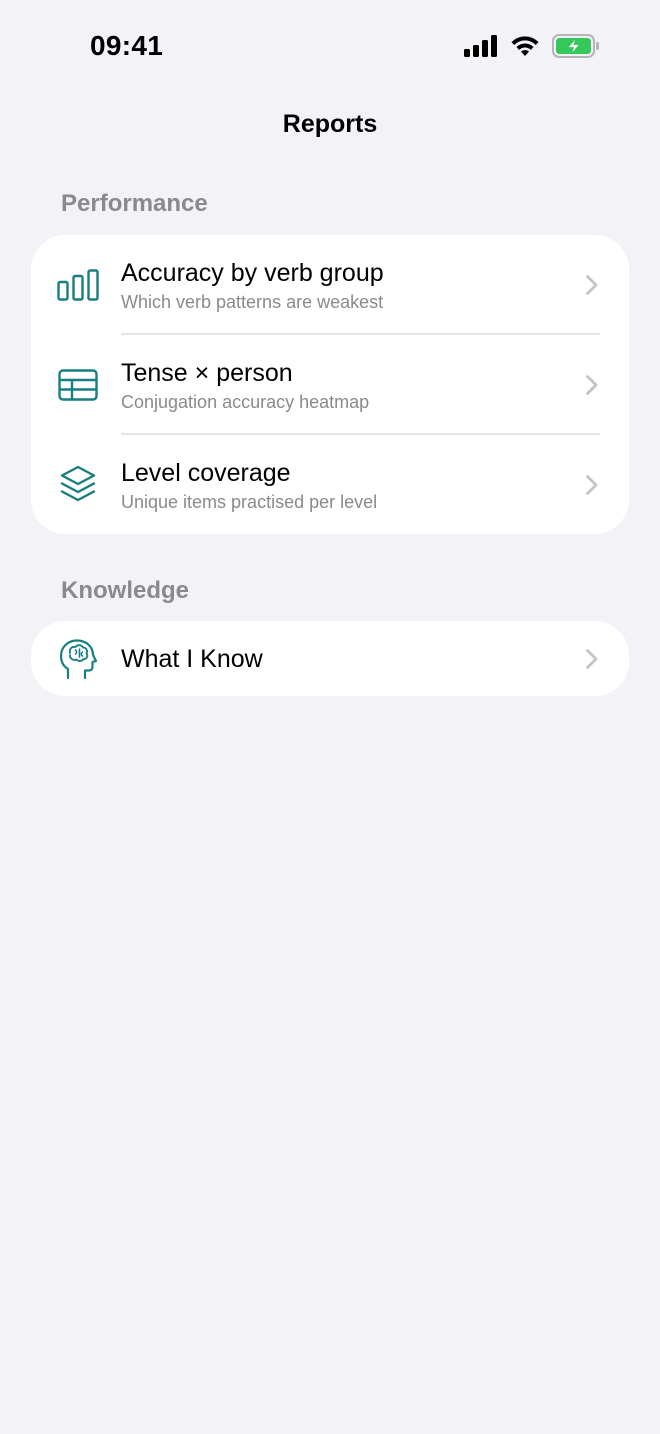 The image size is (660, 1434). I want to click on knowledge-card: What I Know, so click(330, 658).